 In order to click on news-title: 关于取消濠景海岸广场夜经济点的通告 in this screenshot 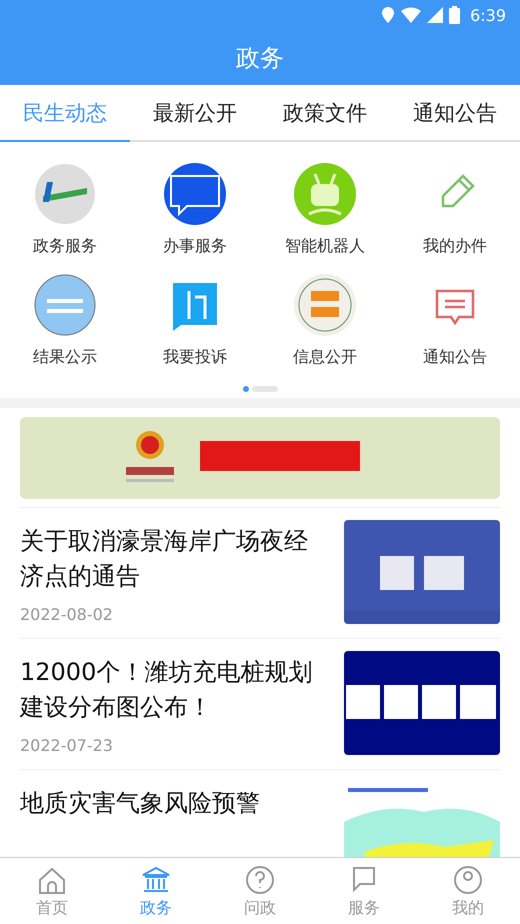, I will do `click(175, 557)`.